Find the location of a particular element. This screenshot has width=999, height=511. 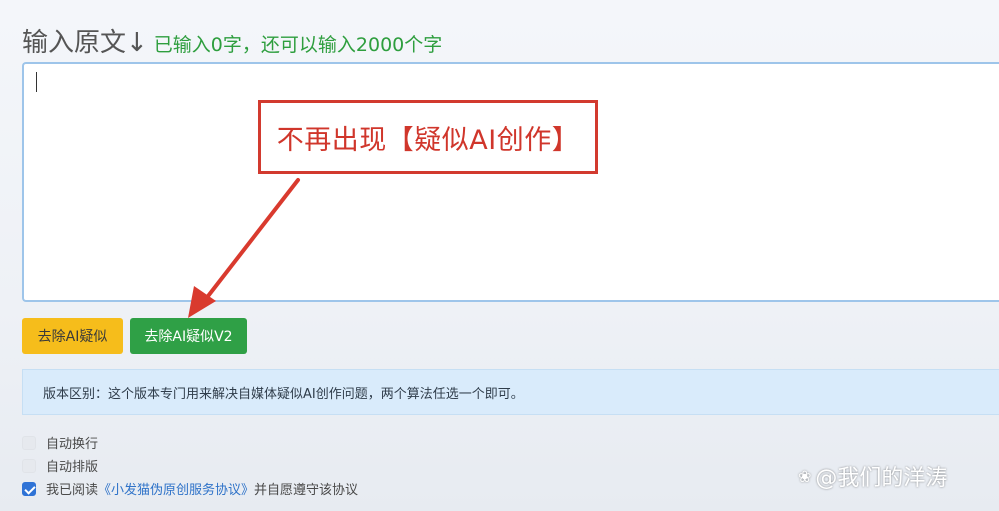

page-title: 输入原文↓ is located at coordinates (85, 43).